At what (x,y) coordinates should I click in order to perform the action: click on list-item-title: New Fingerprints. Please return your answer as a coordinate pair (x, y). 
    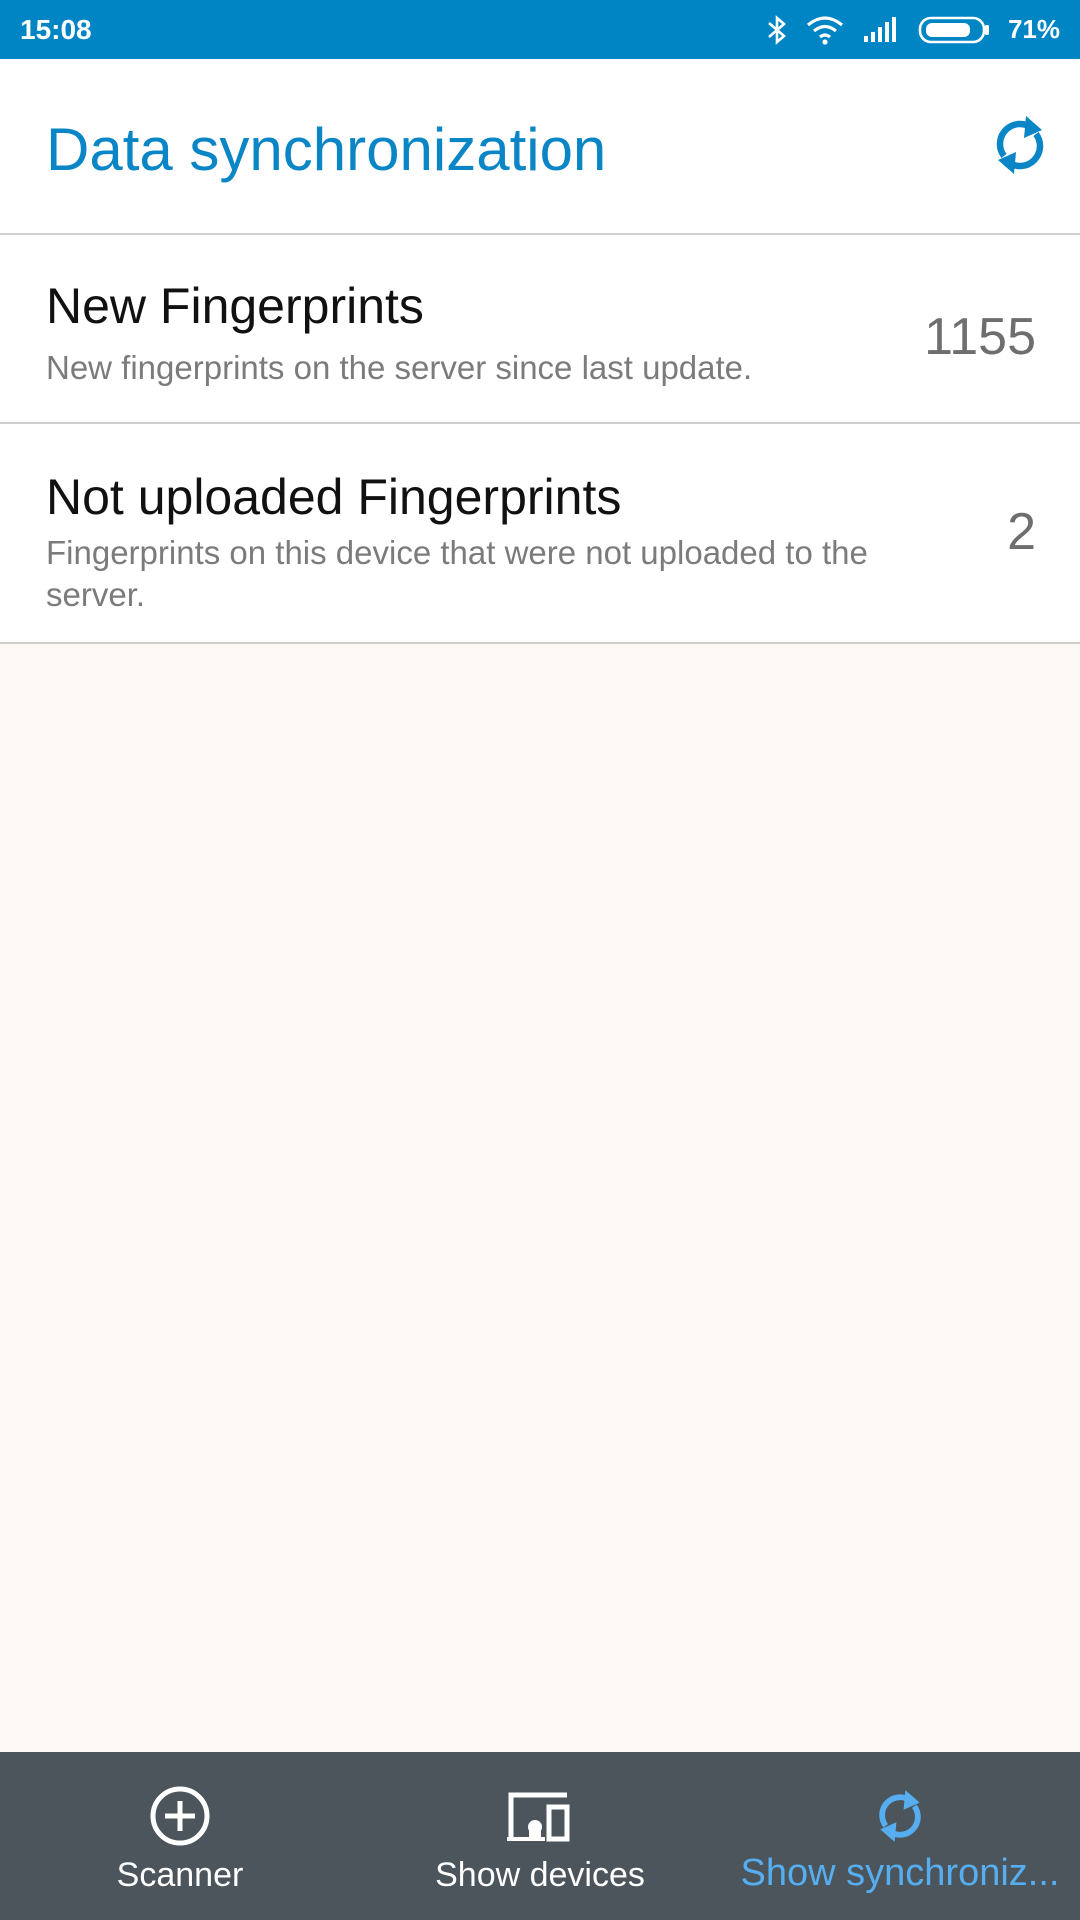
    Looking at the image, I should click on (235, 306).